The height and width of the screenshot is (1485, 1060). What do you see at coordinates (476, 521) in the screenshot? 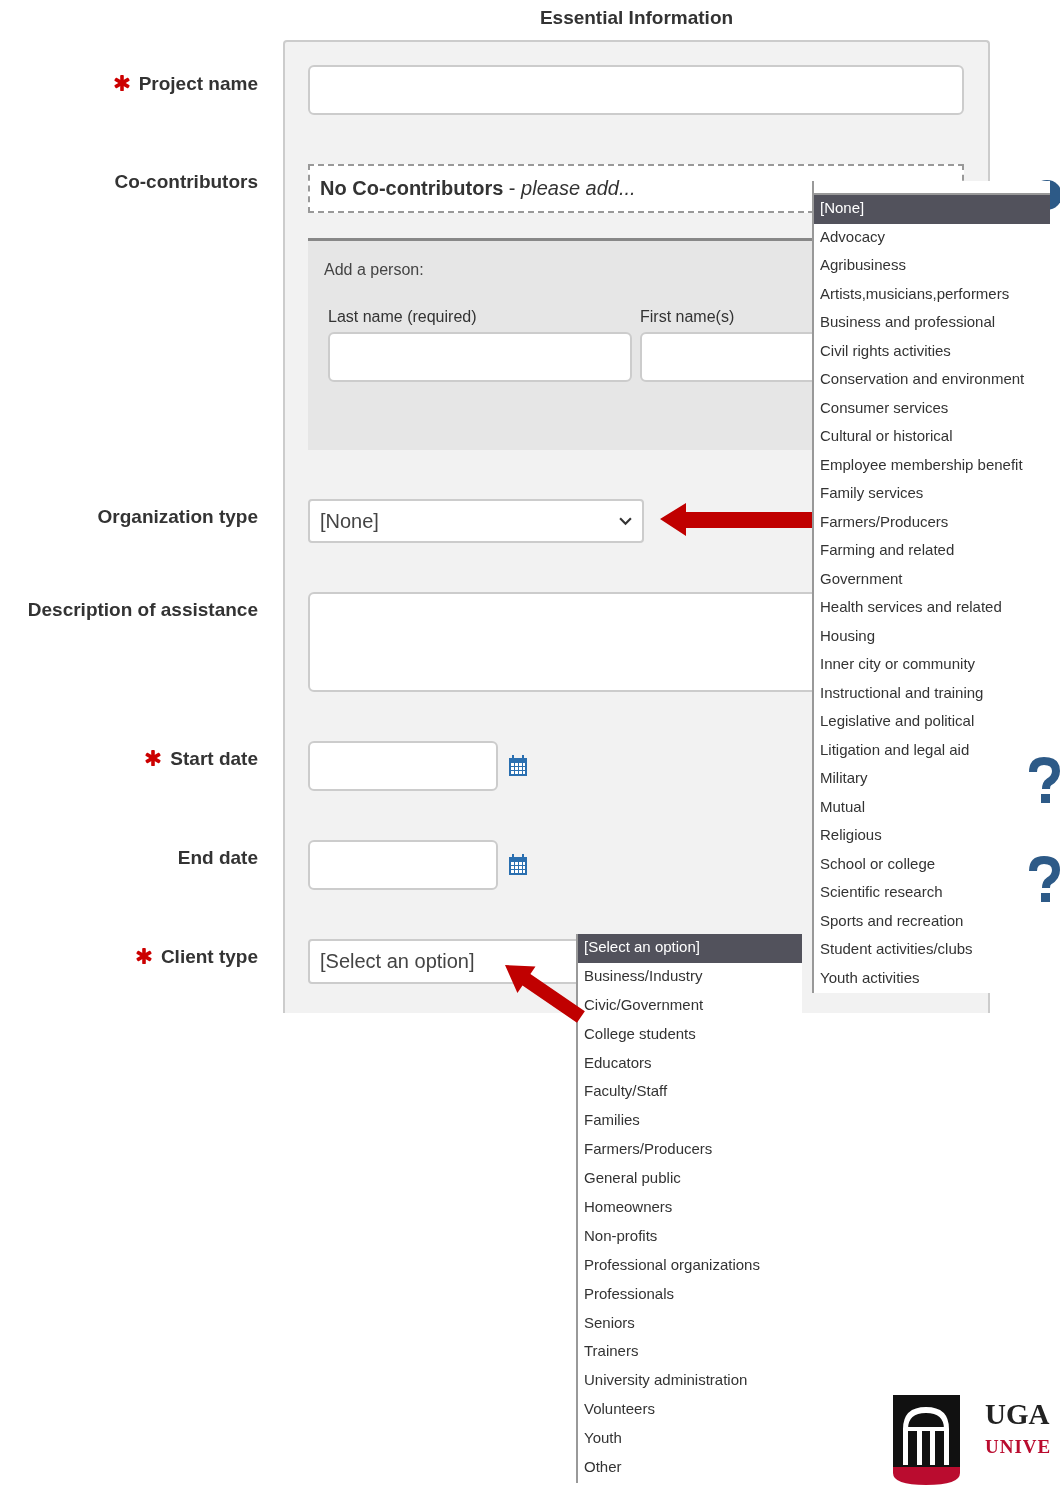
I see `select-field: [None]` at bounding box center [476, 521].